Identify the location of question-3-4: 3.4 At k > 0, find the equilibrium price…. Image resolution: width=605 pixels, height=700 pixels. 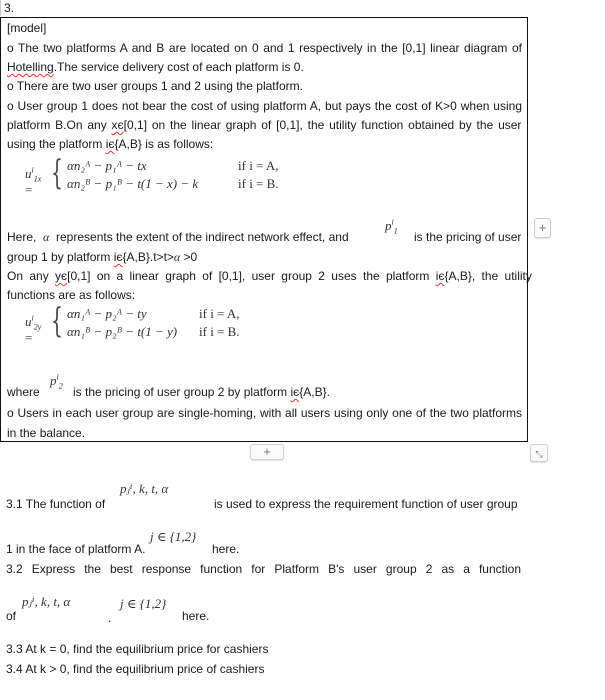
(135, 669).